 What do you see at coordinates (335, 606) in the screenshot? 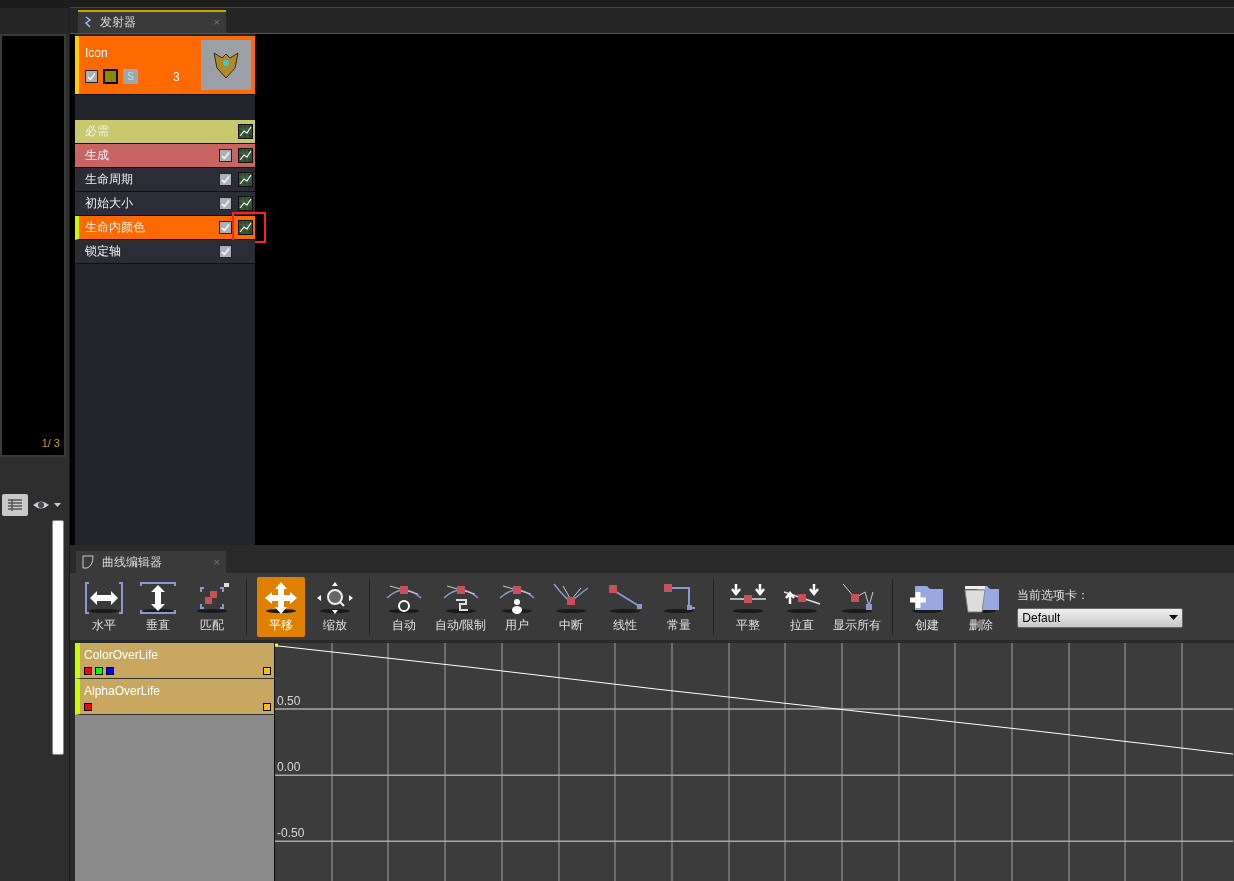
I see `toolbar-button: 缩放` at bounding box center [335, 606].